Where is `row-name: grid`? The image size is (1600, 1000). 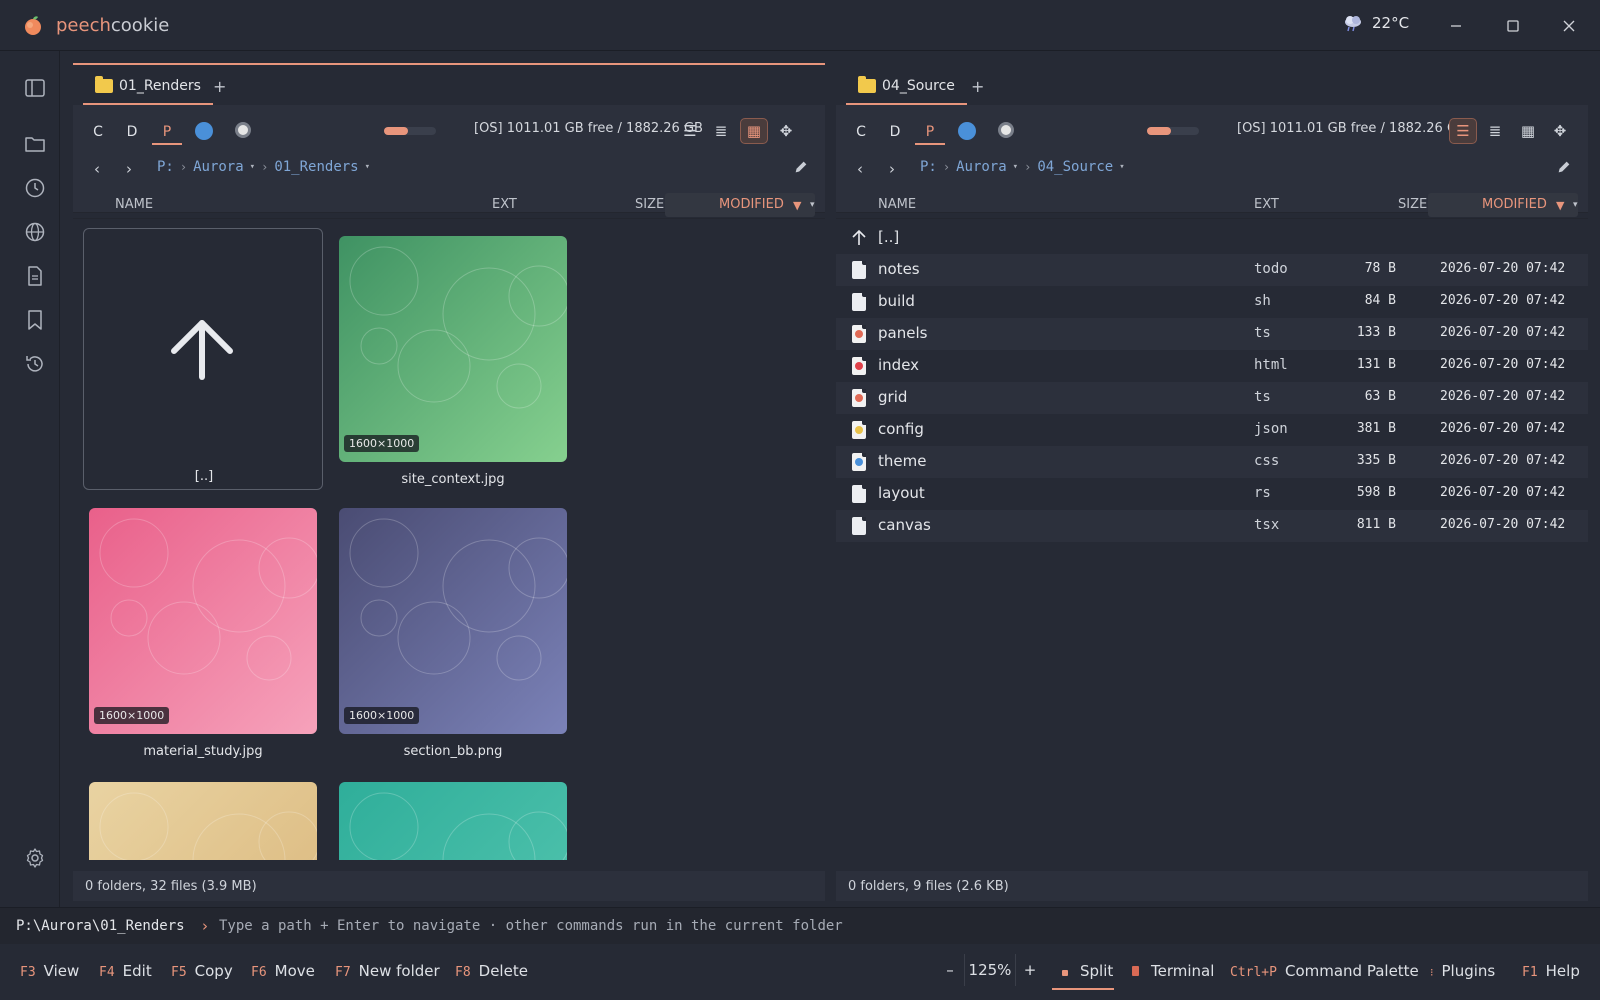
row-name: grid is located at coordinates (893, 397).